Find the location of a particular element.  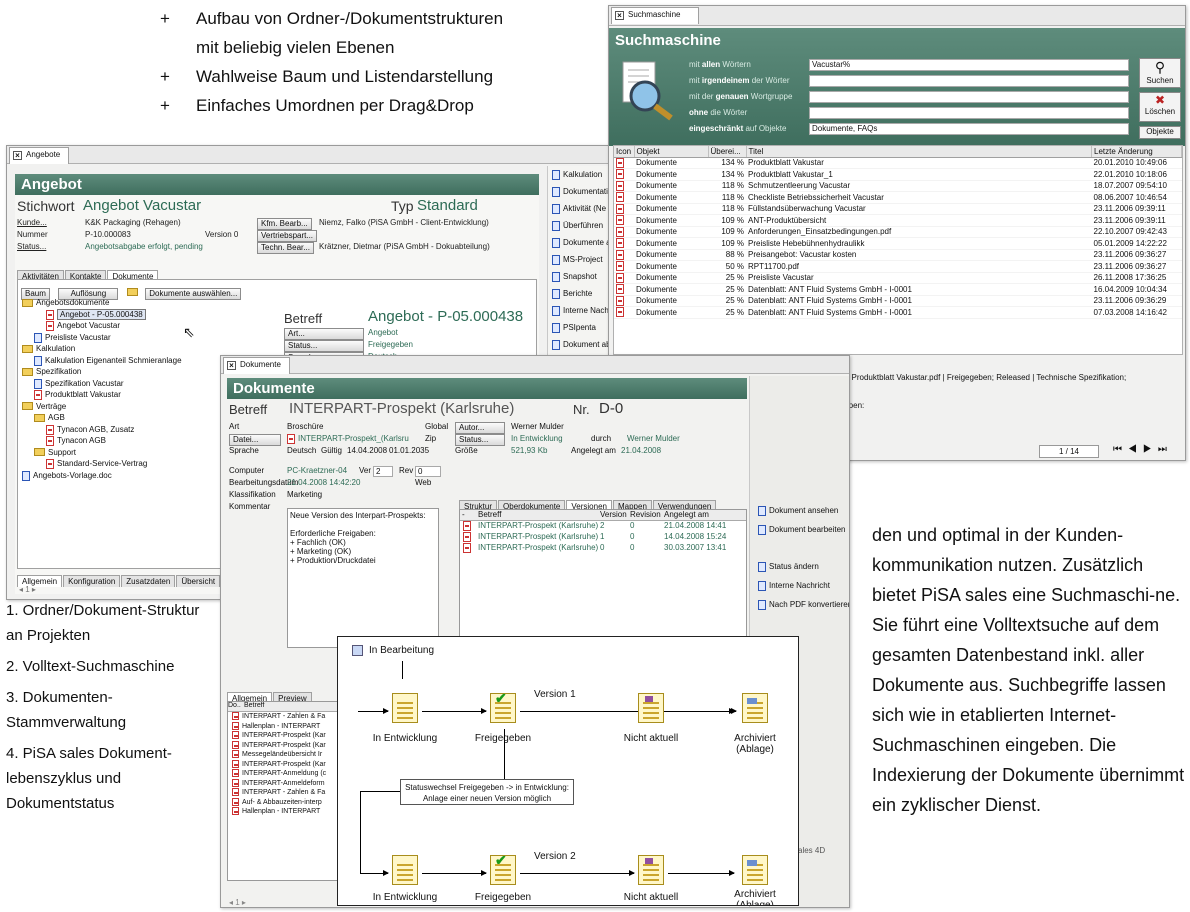

status-freigegeben: Freigegeben is located at coordinates (503, 738).